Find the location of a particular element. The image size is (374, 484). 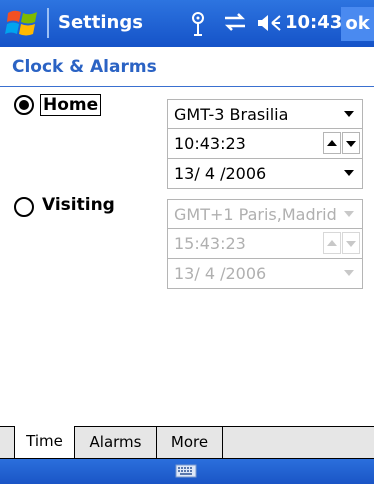

keyboard-icon is located at coordinates (186, 471).